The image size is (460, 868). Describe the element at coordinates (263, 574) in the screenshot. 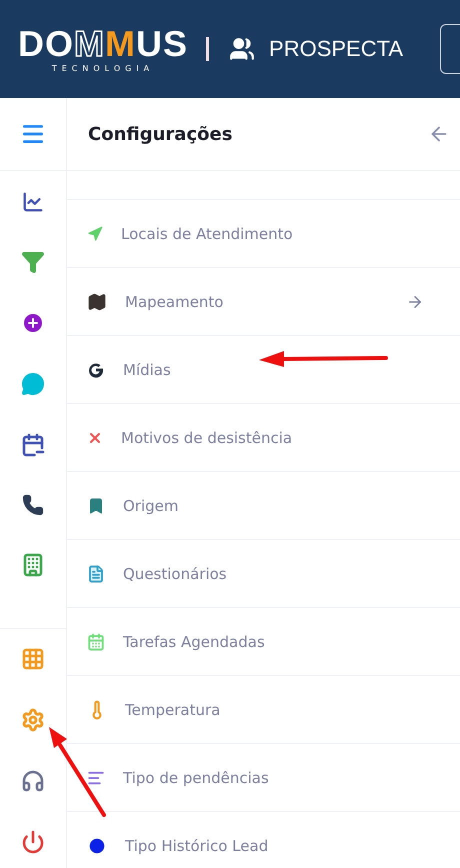

I see `settings-item: Questionários` at that location.